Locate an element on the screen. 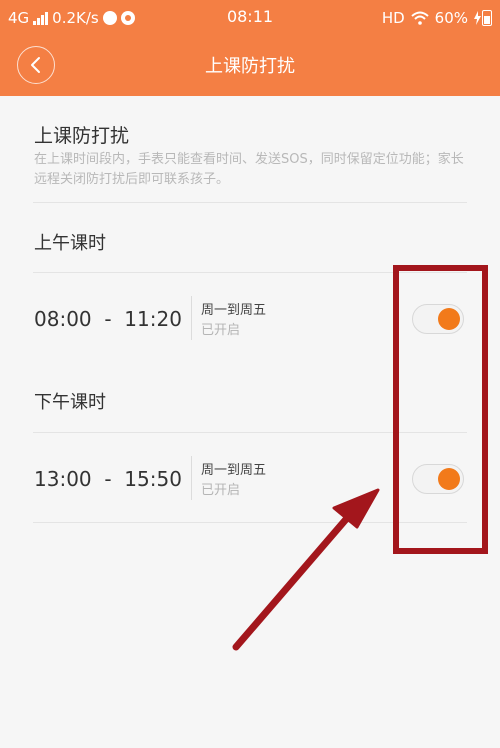  annotation-arrow-icon is located at coordinates (306, 569).